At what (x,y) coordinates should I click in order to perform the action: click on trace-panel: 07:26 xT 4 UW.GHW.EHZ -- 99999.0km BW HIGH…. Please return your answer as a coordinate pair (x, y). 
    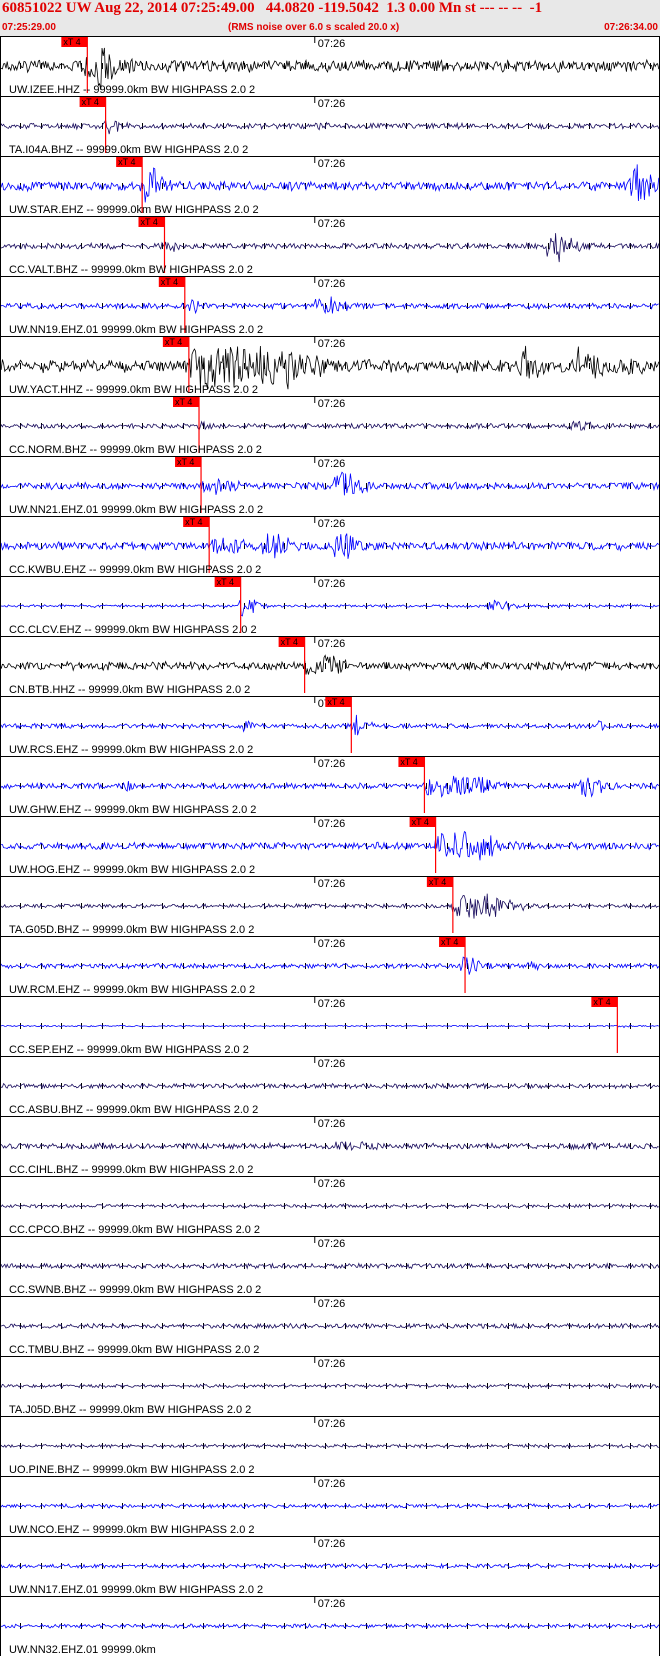
    Looking at the image, I should click on (330, 786).